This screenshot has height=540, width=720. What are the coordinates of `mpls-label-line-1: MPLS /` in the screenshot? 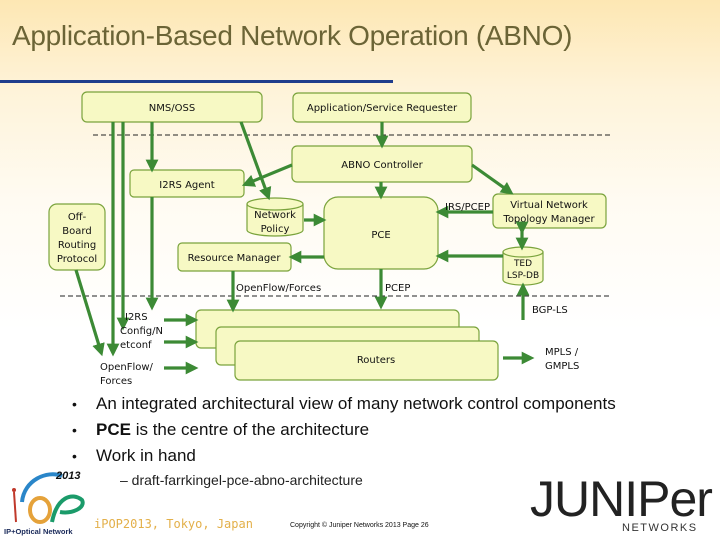 It's located at (562, 352).